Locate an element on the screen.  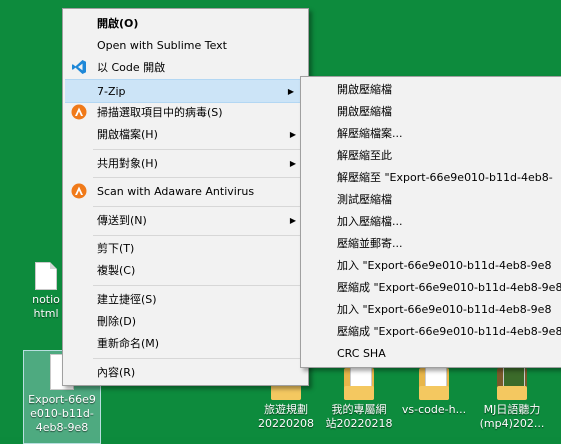
zip-item-add-to-7z: 加入 "Export-66e9e010-b11d-4eb8-9e8 is located at coordinates (431, 265).